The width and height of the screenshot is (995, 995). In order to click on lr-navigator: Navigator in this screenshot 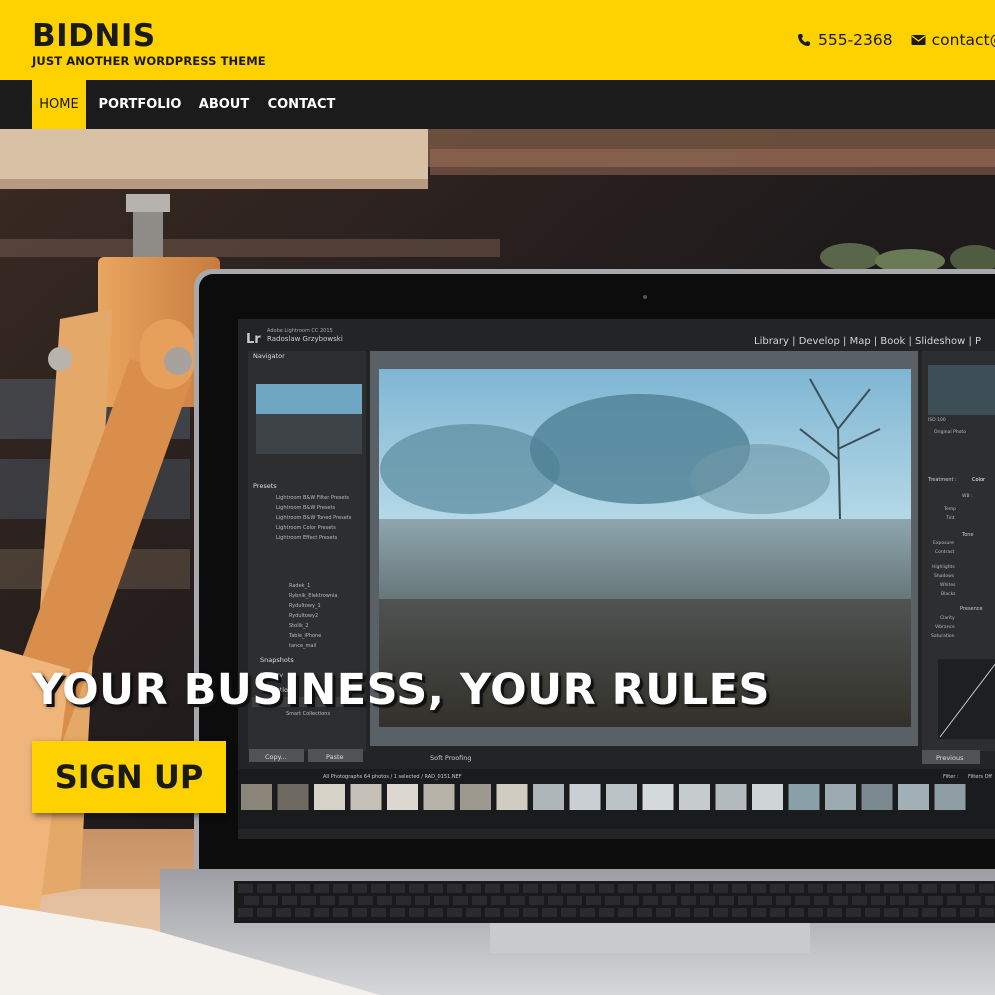, I will do `click(269, 356)`.